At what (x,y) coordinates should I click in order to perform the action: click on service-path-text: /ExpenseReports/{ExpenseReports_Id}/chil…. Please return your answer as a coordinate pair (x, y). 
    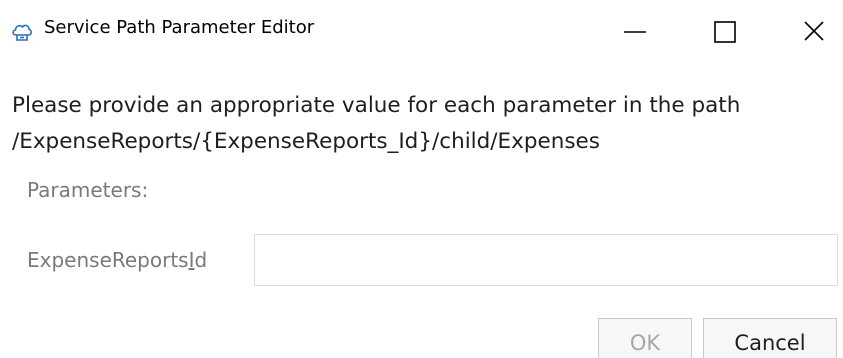
    Looking at the image, I should click on (306, 141).